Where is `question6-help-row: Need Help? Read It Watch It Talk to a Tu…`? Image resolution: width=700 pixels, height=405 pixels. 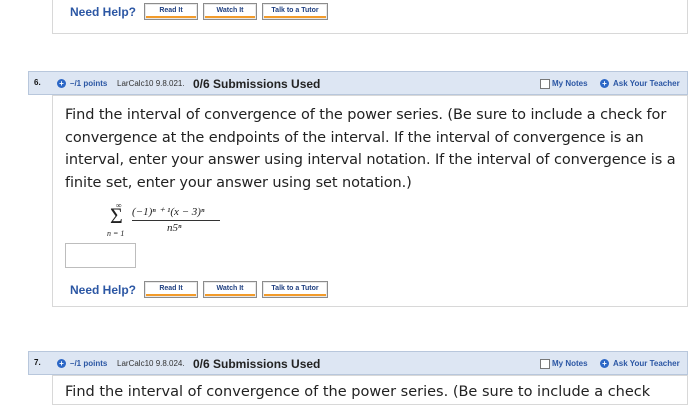 question6-help-row: Need Help? Read It Watch It Talk to a Tu… is located at coordinates (201, 289).